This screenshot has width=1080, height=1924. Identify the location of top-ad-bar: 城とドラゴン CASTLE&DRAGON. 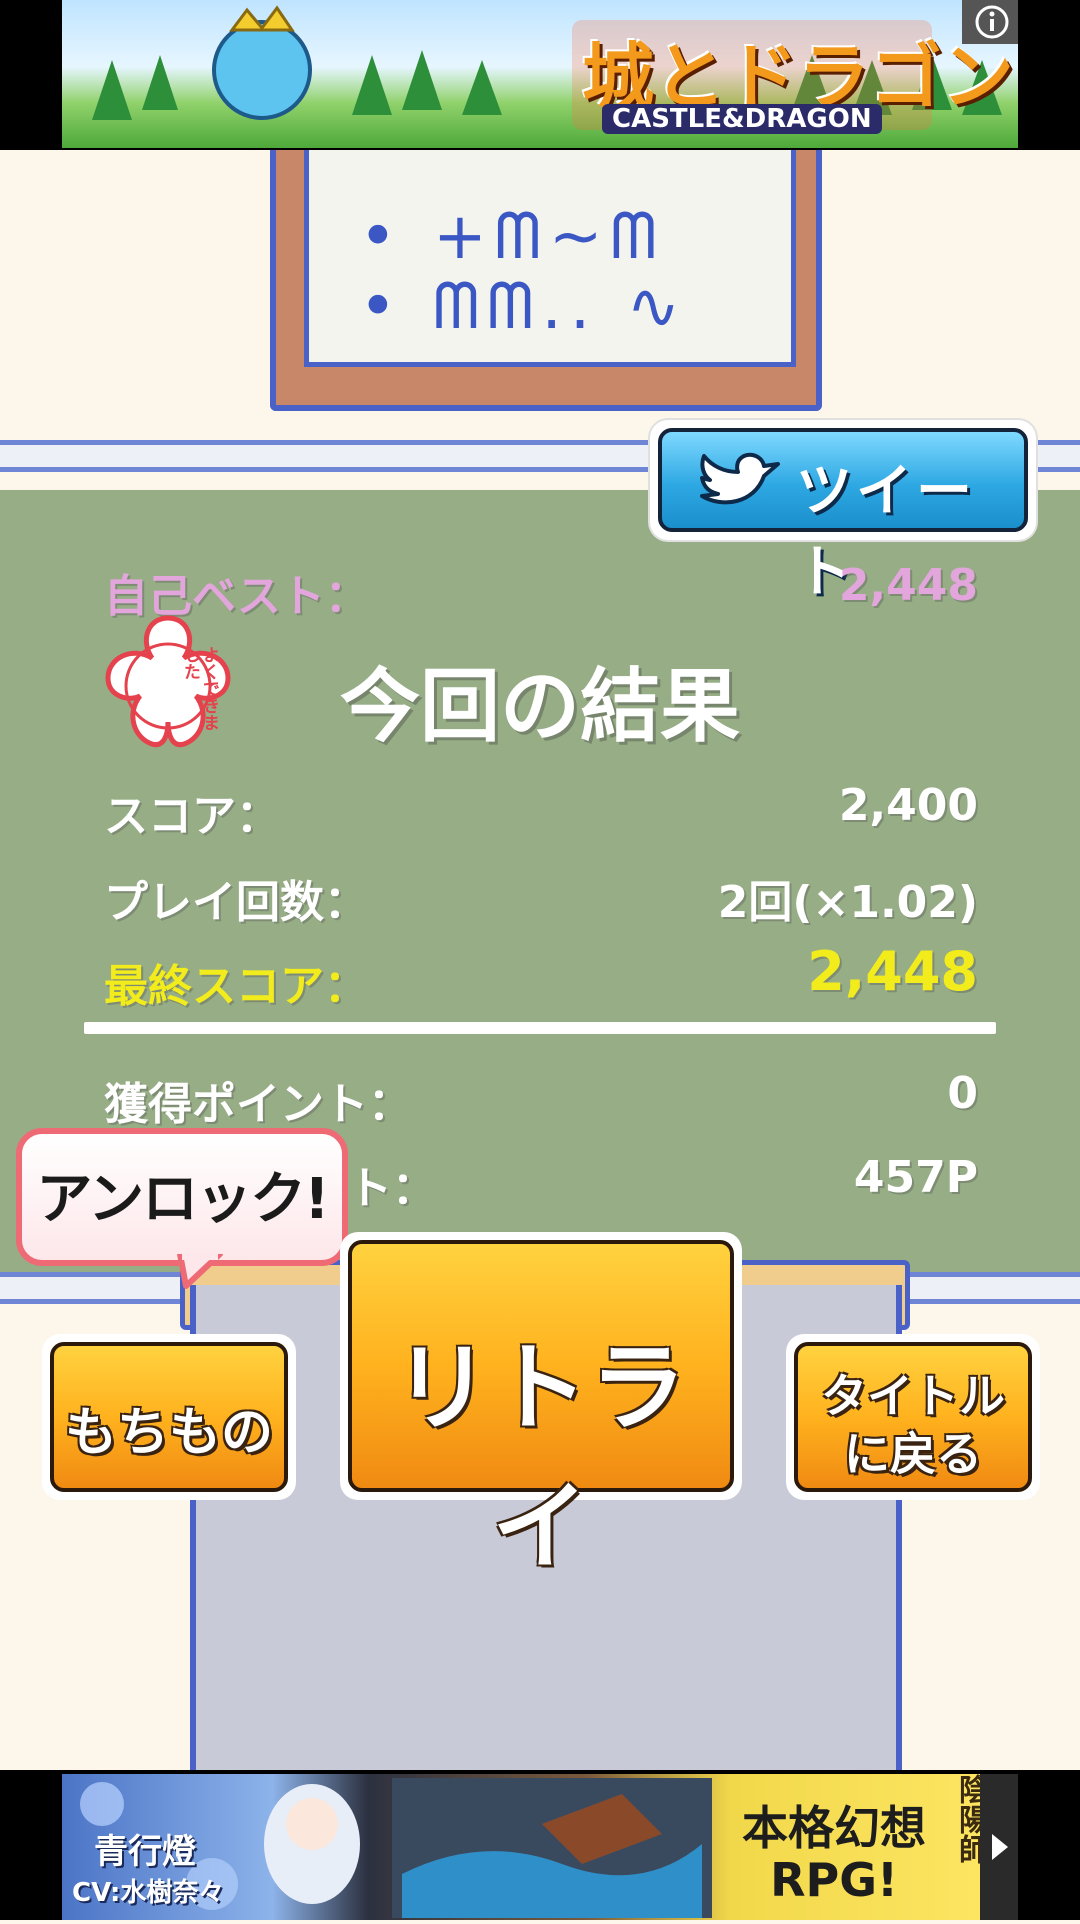
(540, 75).